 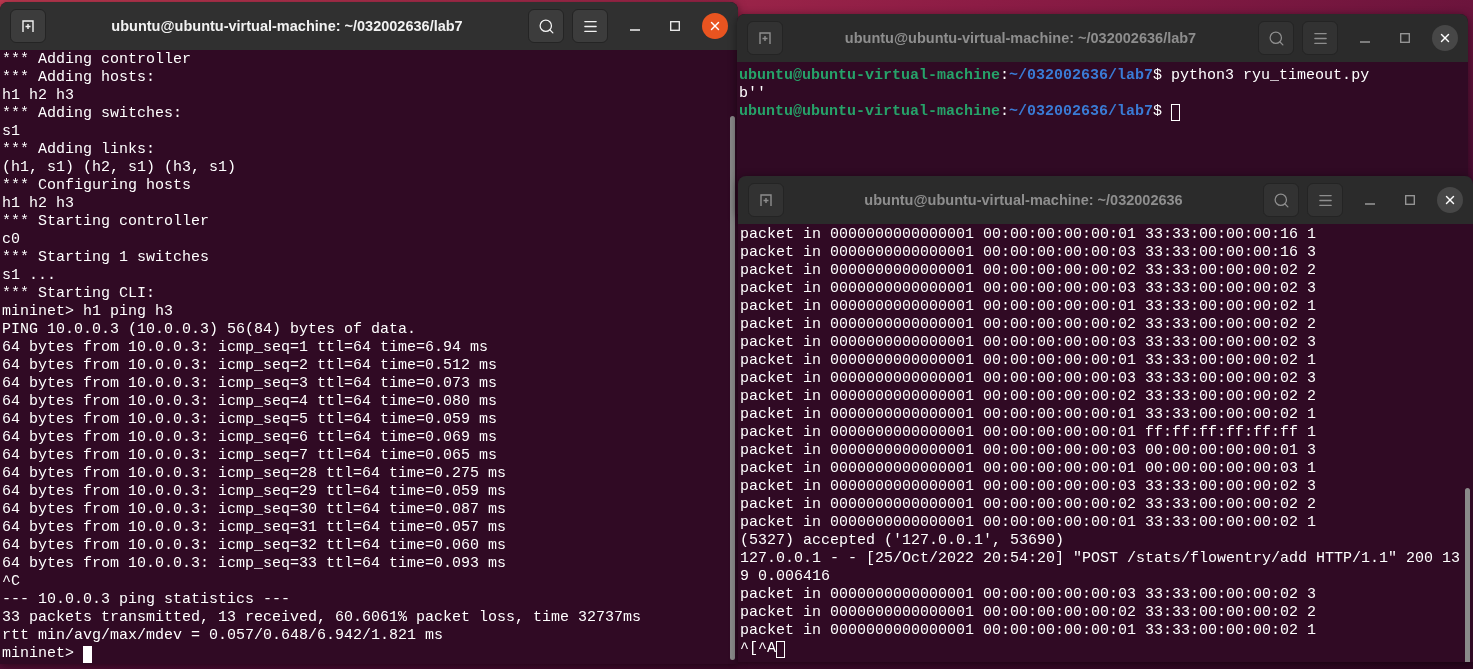 I want to click on terminal-line: 64 bytes from 10.0.0.3: icmp_seq=28 ttl=64 time=0.275 ms, so click(x=254, y=474).